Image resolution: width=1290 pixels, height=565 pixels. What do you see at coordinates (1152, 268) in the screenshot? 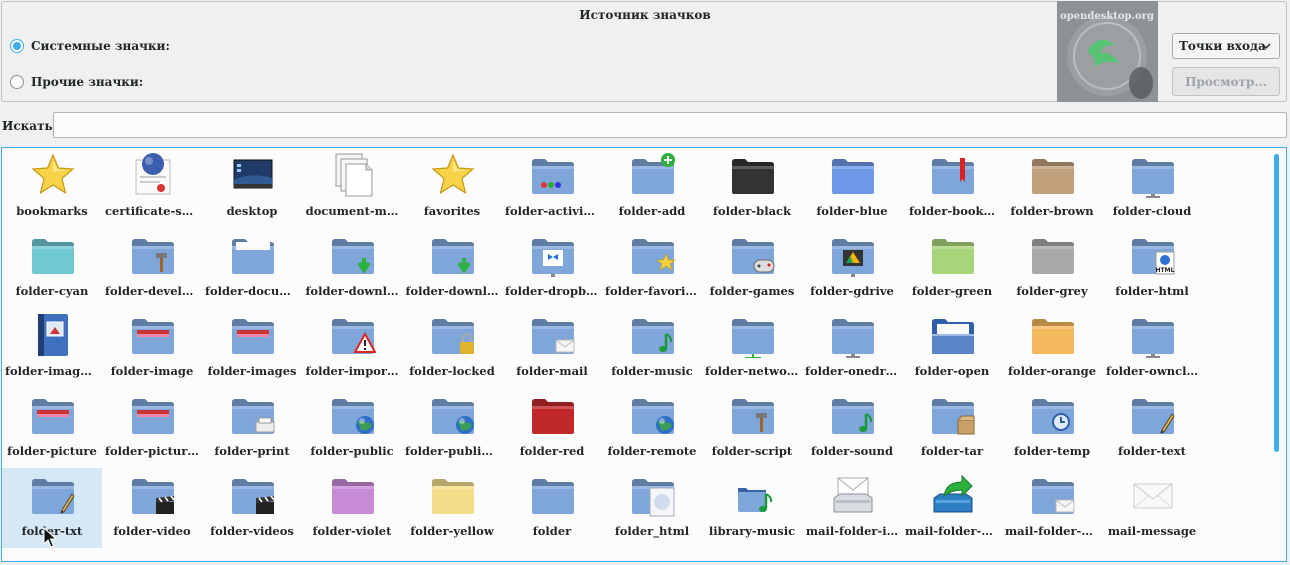
I see `icon-item: HTML folder-html` at bounding box center [1152, 268].